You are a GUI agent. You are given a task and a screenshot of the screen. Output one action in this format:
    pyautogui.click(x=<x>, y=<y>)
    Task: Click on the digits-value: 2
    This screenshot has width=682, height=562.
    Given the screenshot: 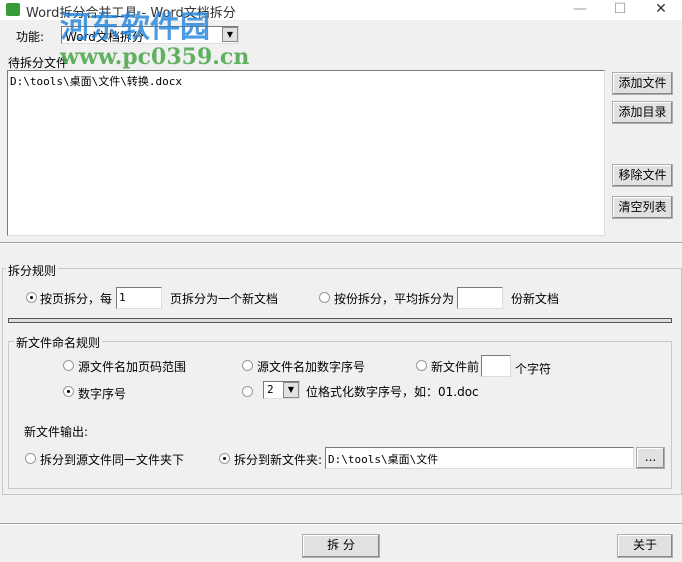 What is the action you would take?
    pyautogui.click(x=270, y=389)
    